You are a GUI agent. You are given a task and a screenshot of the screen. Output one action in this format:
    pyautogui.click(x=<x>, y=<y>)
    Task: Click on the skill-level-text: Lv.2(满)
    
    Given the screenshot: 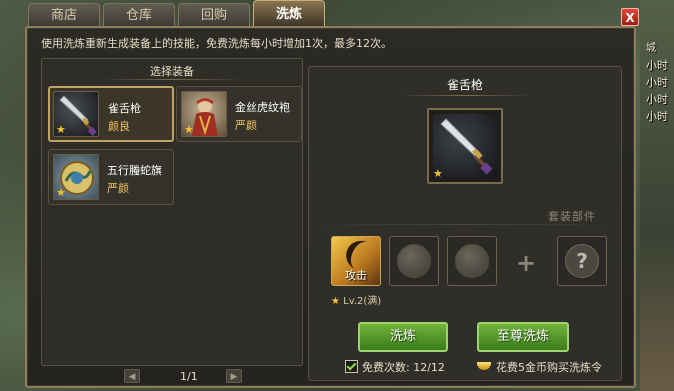 What is the action you would take?
    pyautogui.click(x=362, y=301)
    